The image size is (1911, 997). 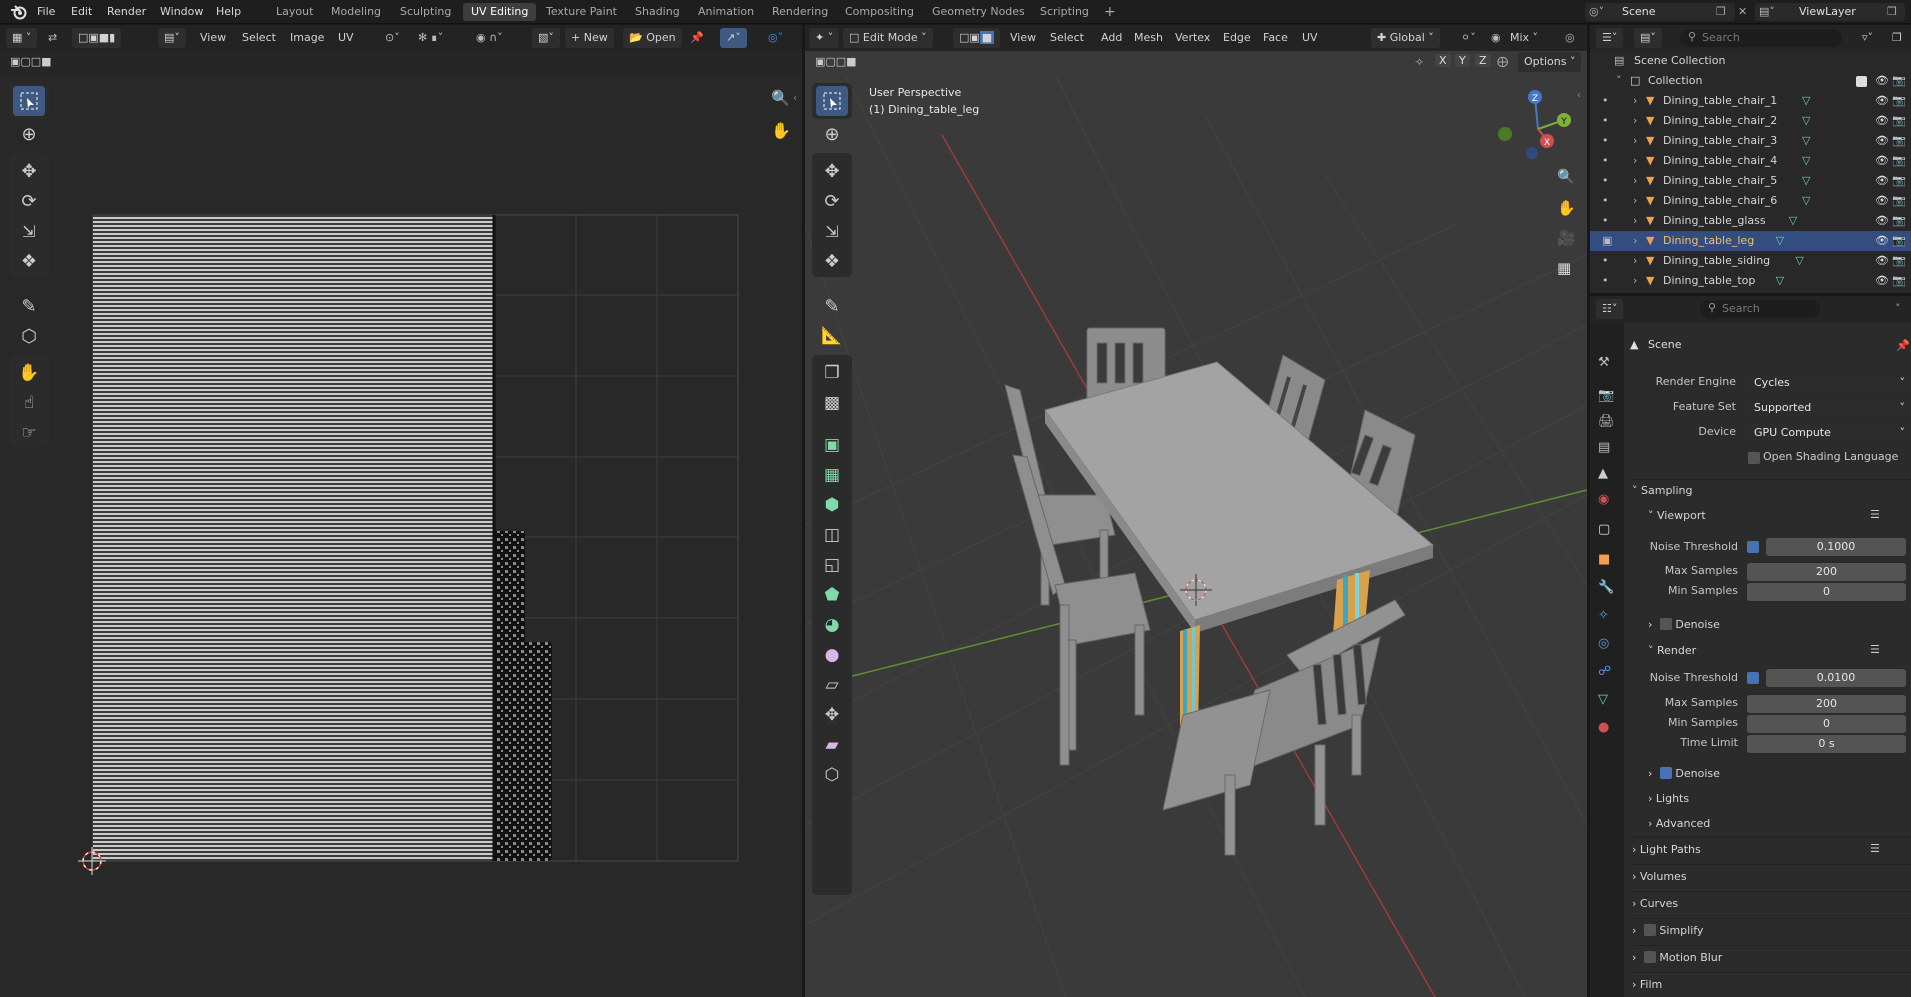 I want to click on curves-panel: › Curves, so click(x=1655, y=904).